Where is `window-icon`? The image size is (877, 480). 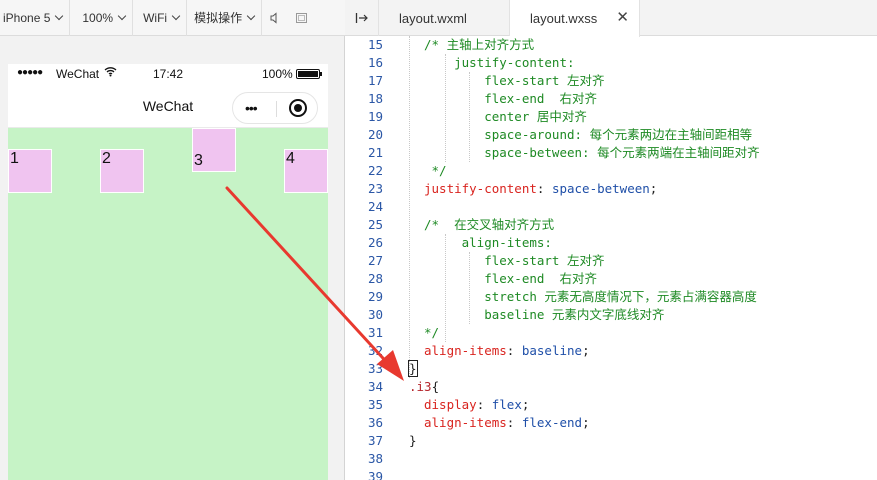 window-icon is located at coordinates (301, 18).